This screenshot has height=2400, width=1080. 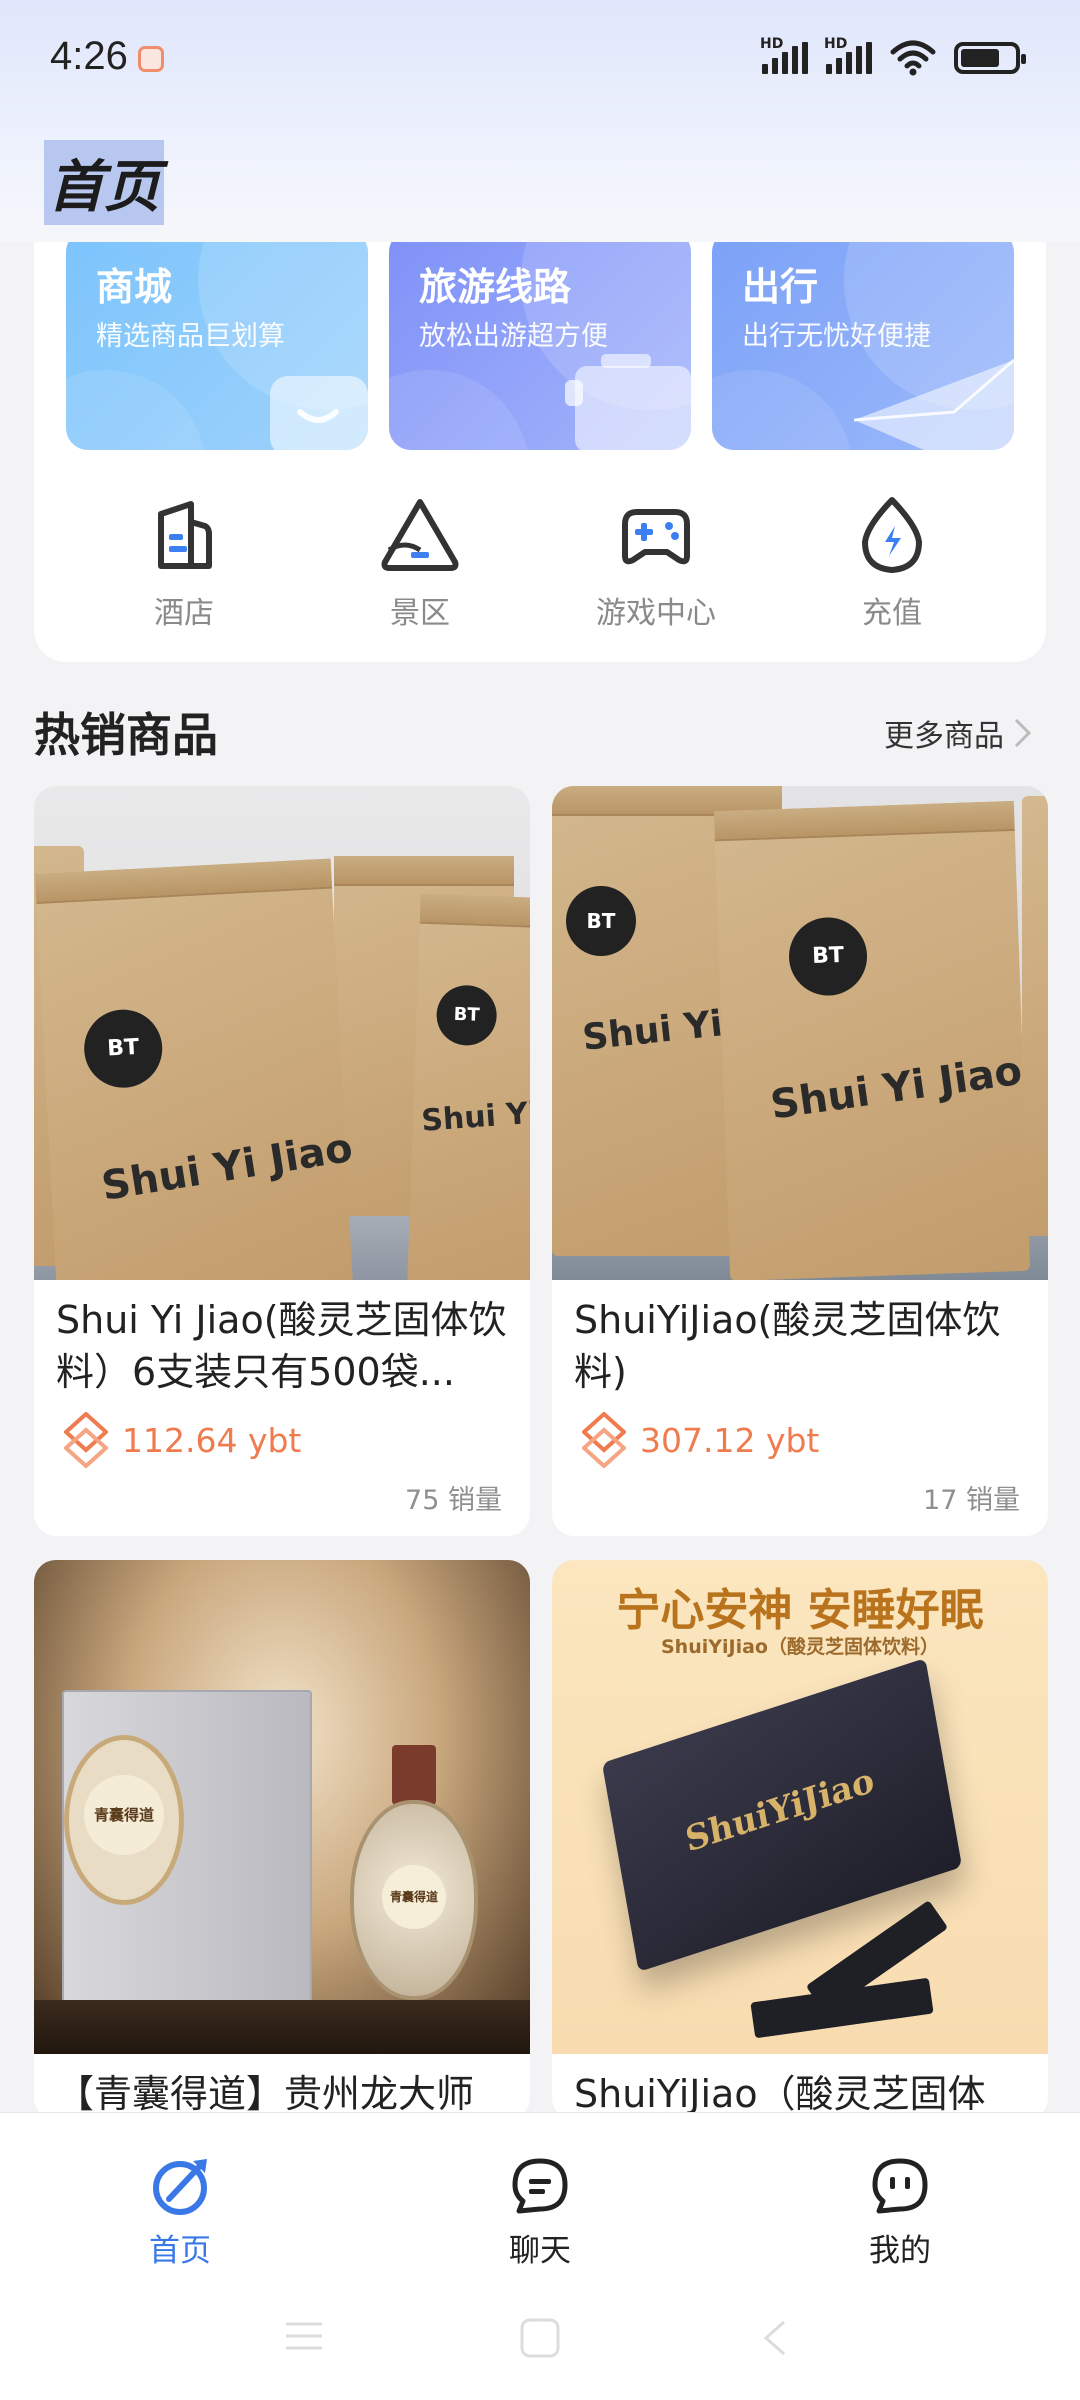 I want to click on product-card: 青囊得道 青囊得道 【青囊得道】贵州龙大师, so click(x=282, y=1840).